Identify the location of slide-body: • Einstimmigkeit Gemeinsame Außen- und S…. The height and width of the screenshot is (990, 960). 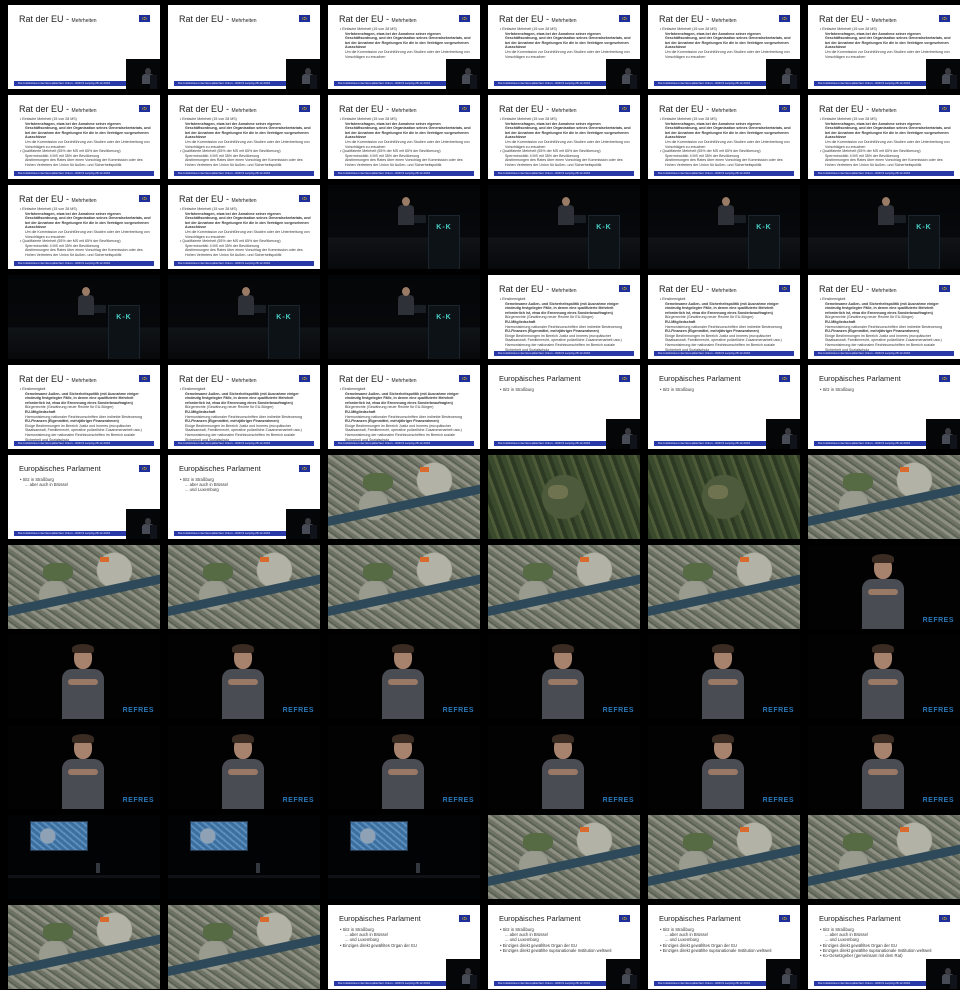
(81, 414).